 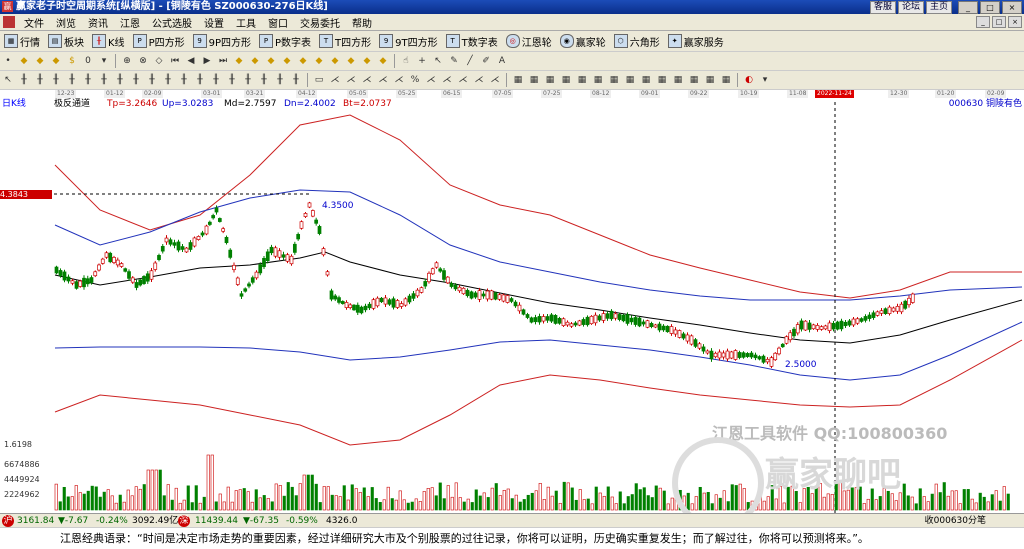 What do you see at coordinates (222, 41) in the screenshot?
I see `toolbar-9p-square-button: 9 9P四方形` at bounding box center [222, 41].